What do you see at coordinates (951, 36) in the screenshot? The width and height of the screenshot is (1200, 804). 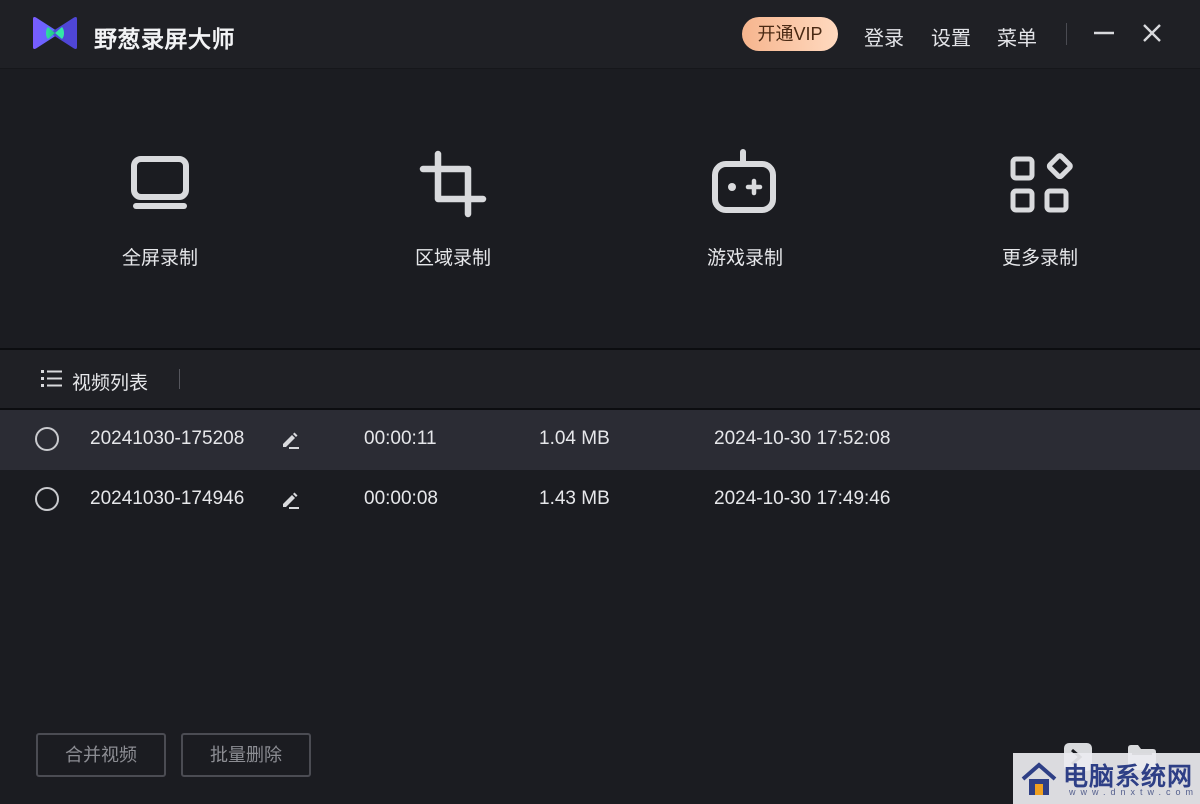 I see `settings-link: 设置` at bounding box center [951, 36].